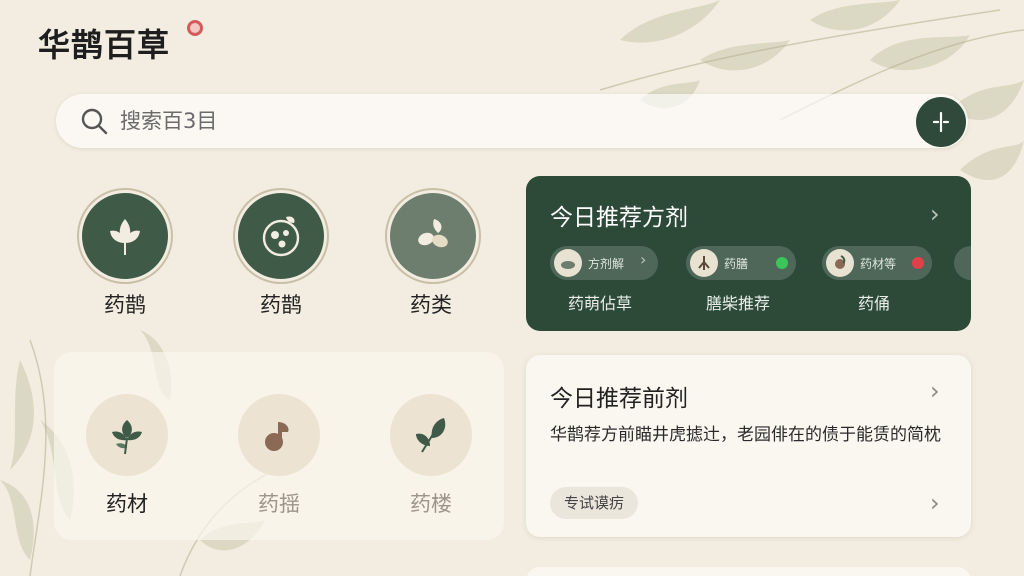 The width and height of the screenshot is (1024, 576). I want to click on recommend-title: 今日推荐方剂, so click(619, 218).